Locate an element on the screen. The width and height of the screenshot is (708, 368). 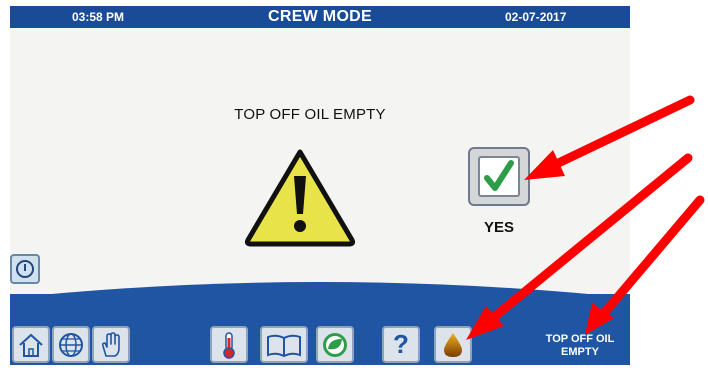
nav-oil-button is located at coordinates (453, 344).